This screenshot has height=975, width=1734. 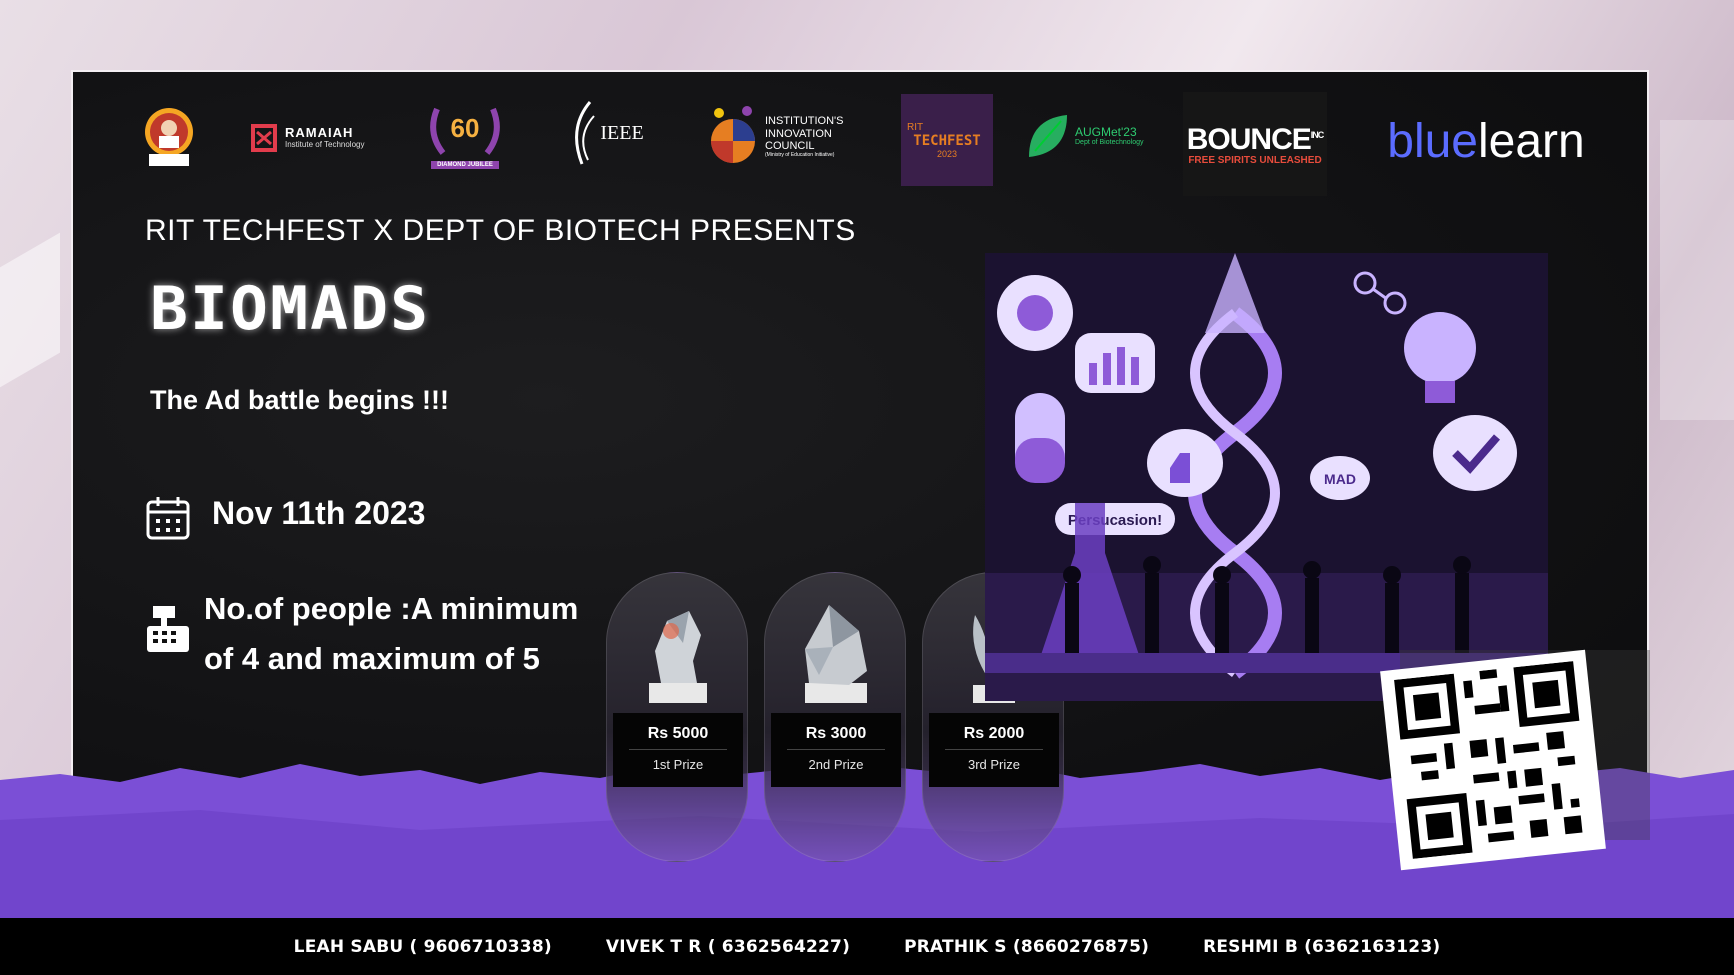 What do you see at coordinates (465, 128) in the screenshot?
I see `svg-text: 60` at bounding box center [465, 128].